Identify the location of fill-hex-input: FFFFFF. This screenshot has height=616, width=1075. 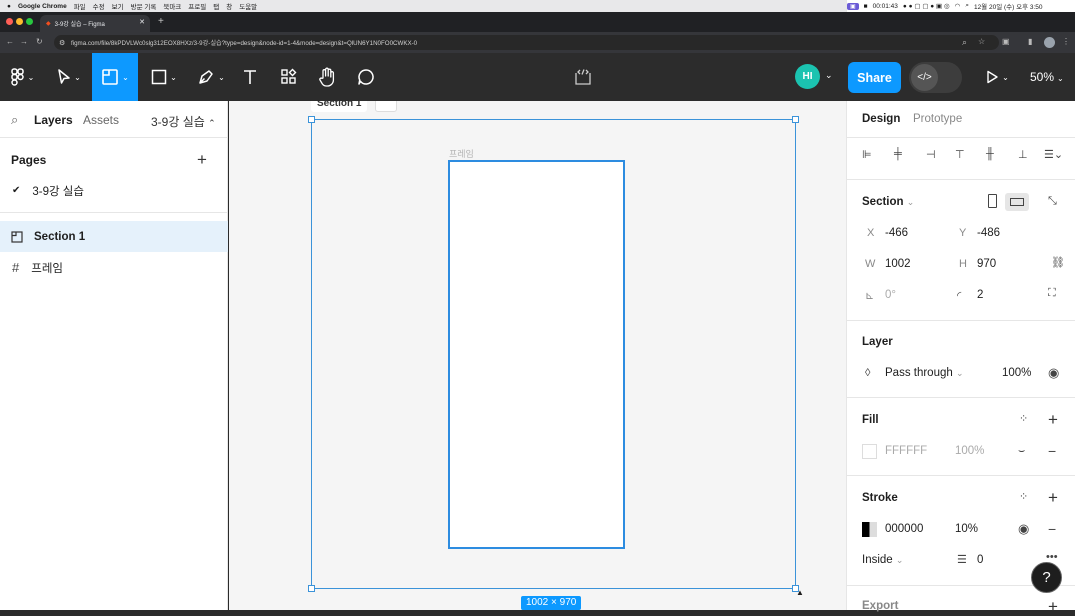
(906, 451).